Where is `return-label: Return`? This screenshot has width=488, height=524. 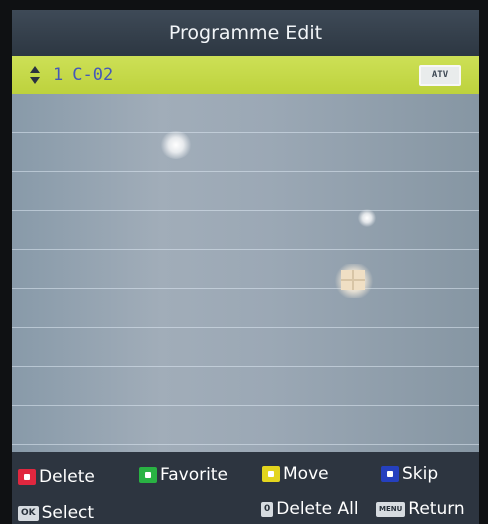
return-label: Return is located at coordinates (436, 509).